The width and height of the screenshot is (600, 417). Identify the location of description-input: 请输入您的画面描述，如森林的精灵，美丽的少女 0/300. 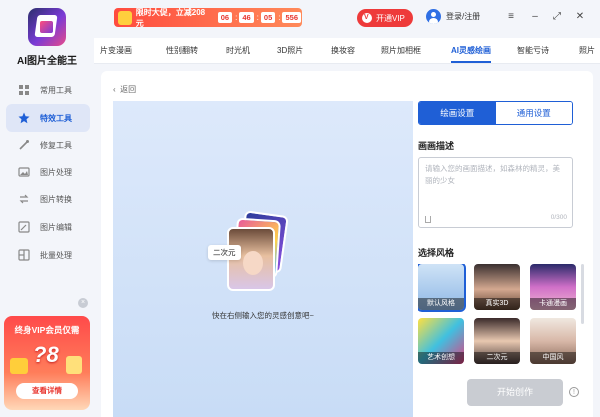
(495, 192).